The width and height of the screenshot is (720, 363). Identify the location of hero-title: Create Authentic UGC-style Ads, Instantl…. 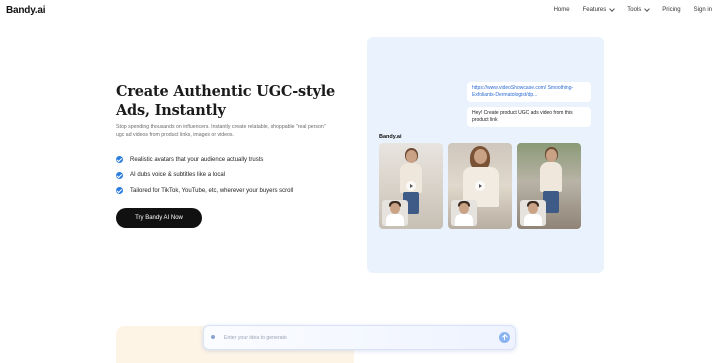
(226, 101).